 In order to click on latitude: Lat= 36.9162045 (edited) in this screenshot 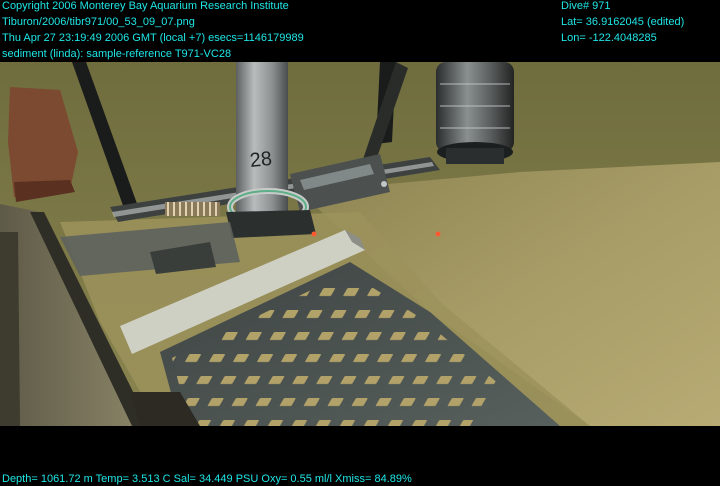, I will do `click(623, 22)`.